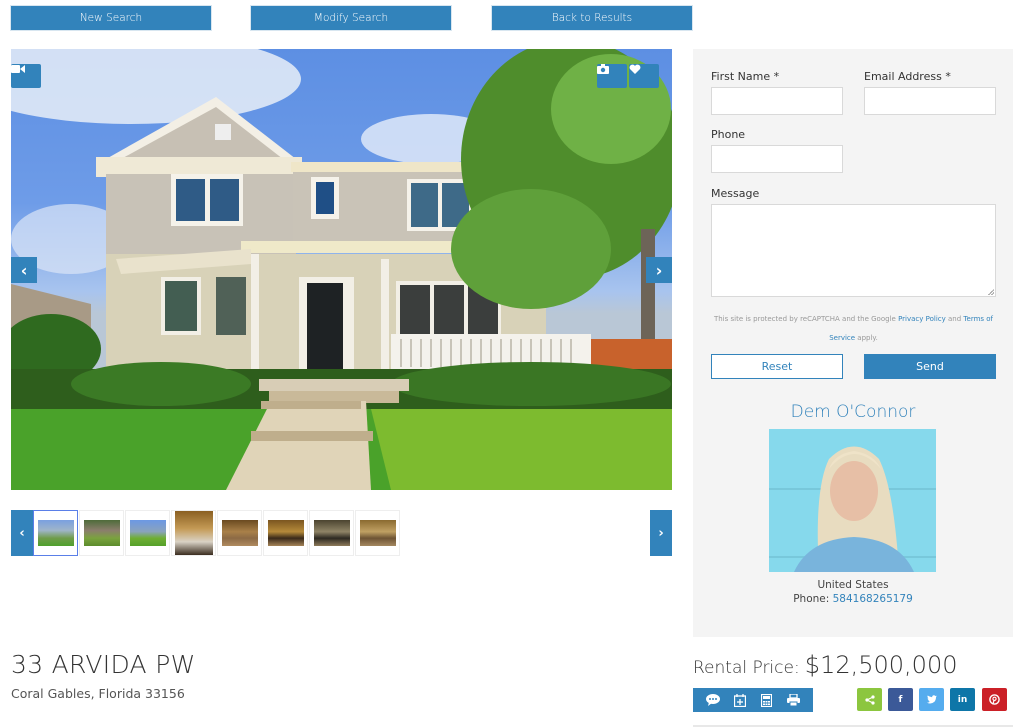 The height and width of the screenshot is (728, 1024). I want to click on twitter-icon, so click(931, 699).